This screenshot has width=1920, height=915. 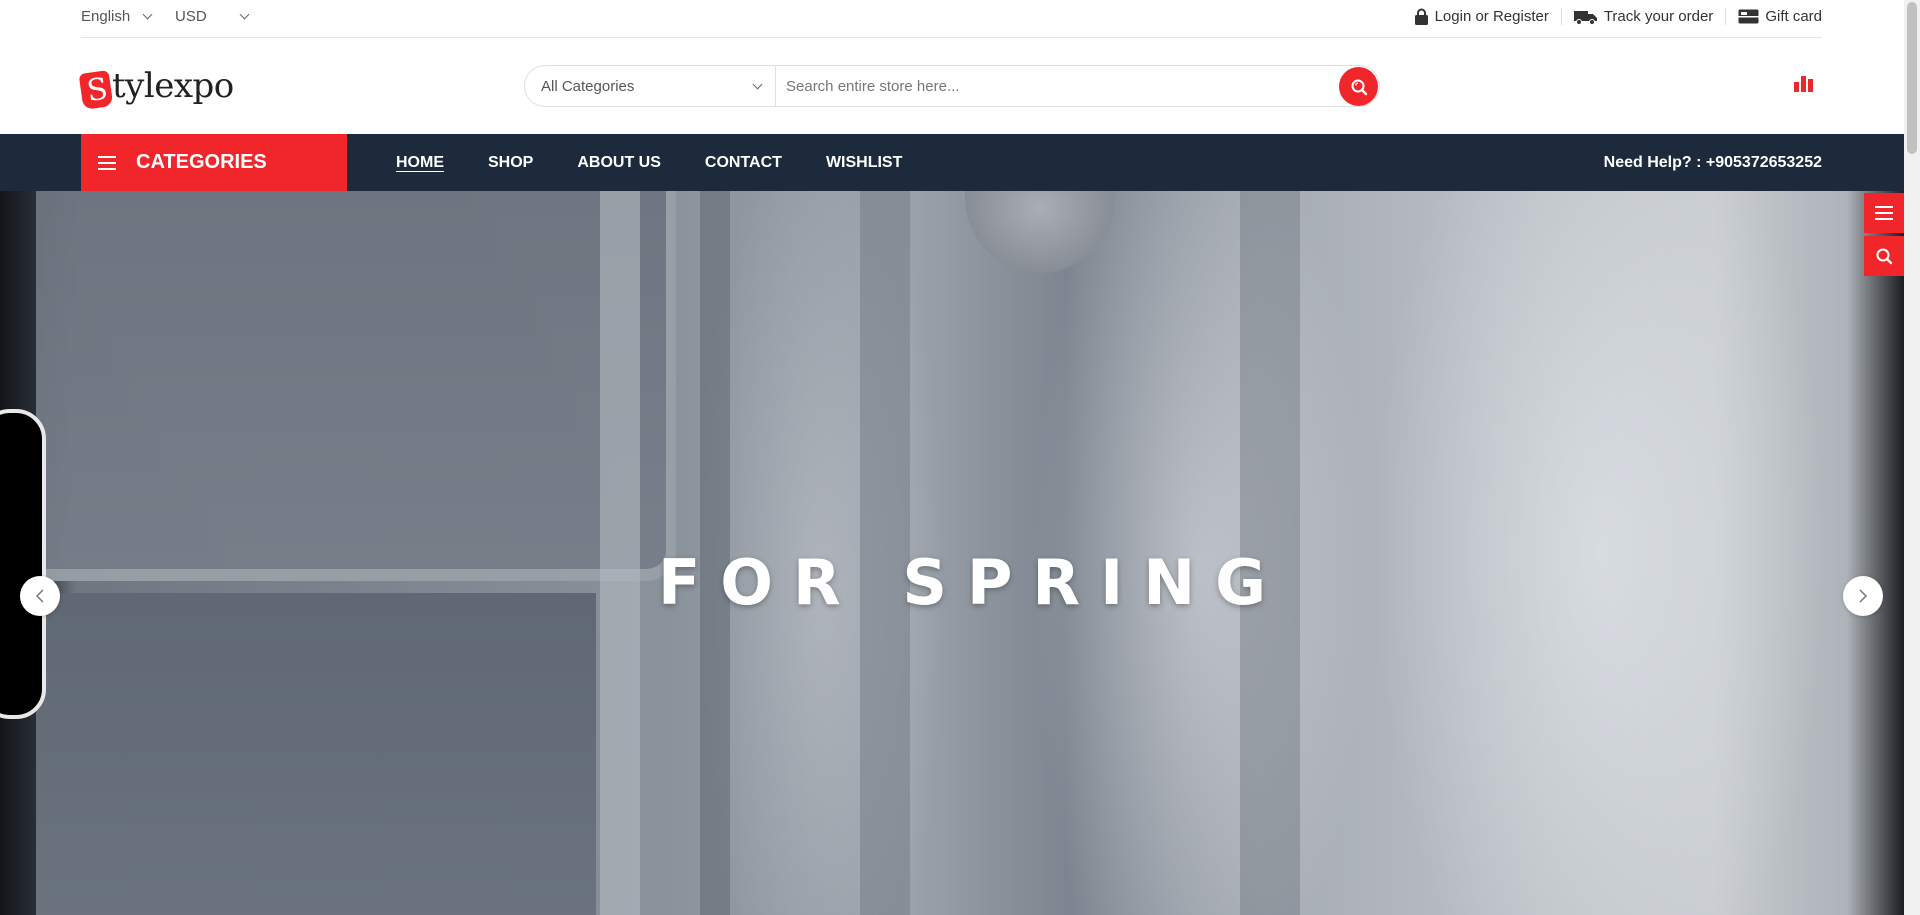 I want to click on search-bar: All Categories, so click(x=952, y=86).